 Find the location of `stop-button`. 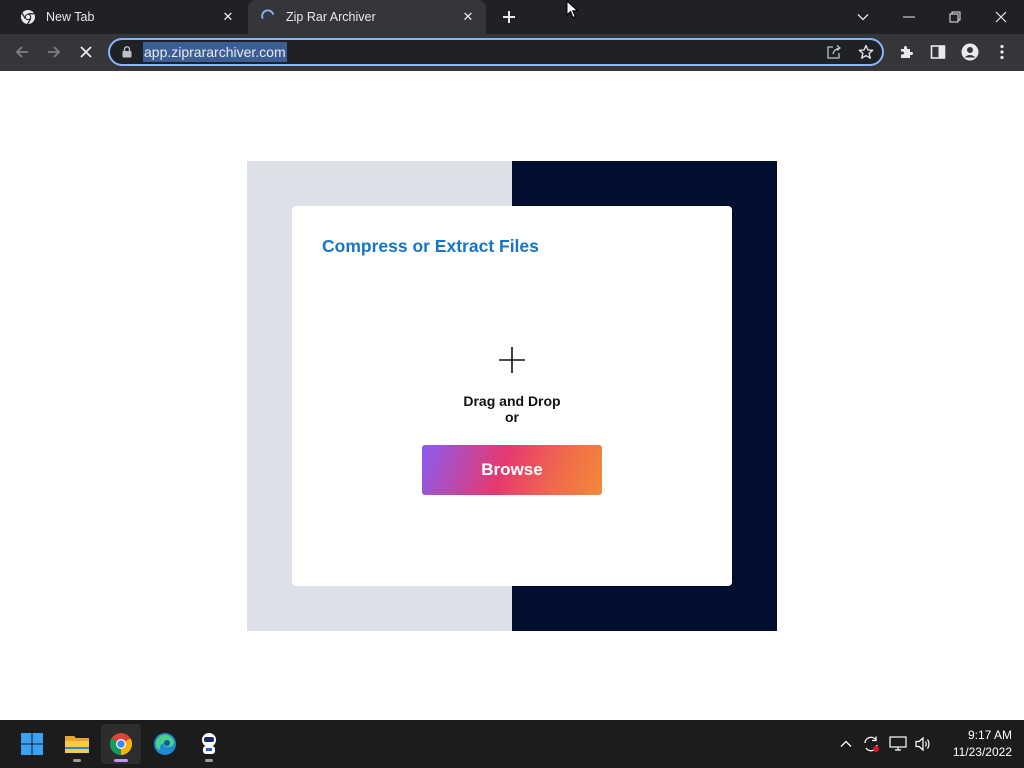

stop-button is located at coordinates (86, 52).